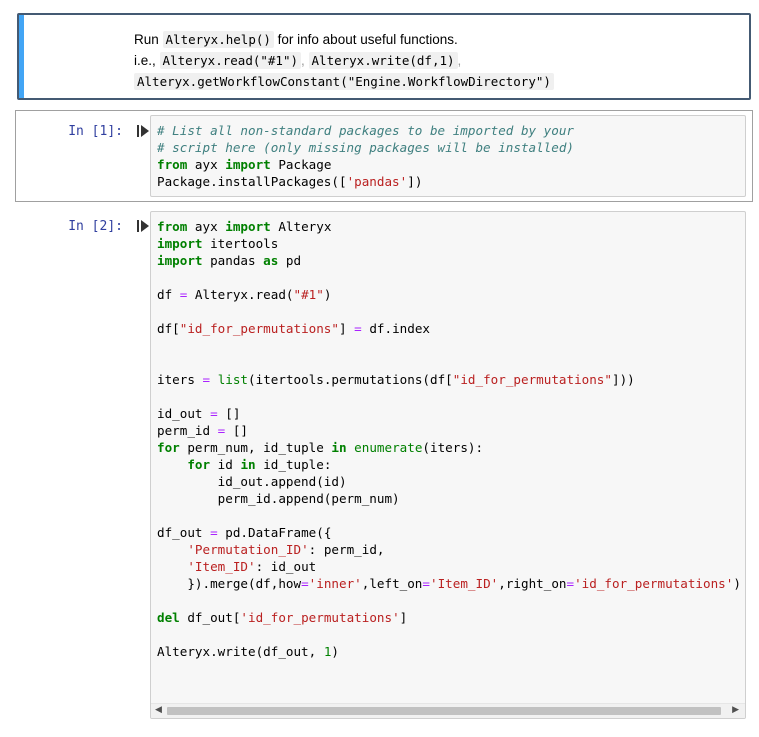 The width and height of the screenshot is (759, 737). What do you see at coordinates (383, 60) in the screenshot?
I see `inline-code: Alteryx.write(df,1)` at bounding box center [383, 60].